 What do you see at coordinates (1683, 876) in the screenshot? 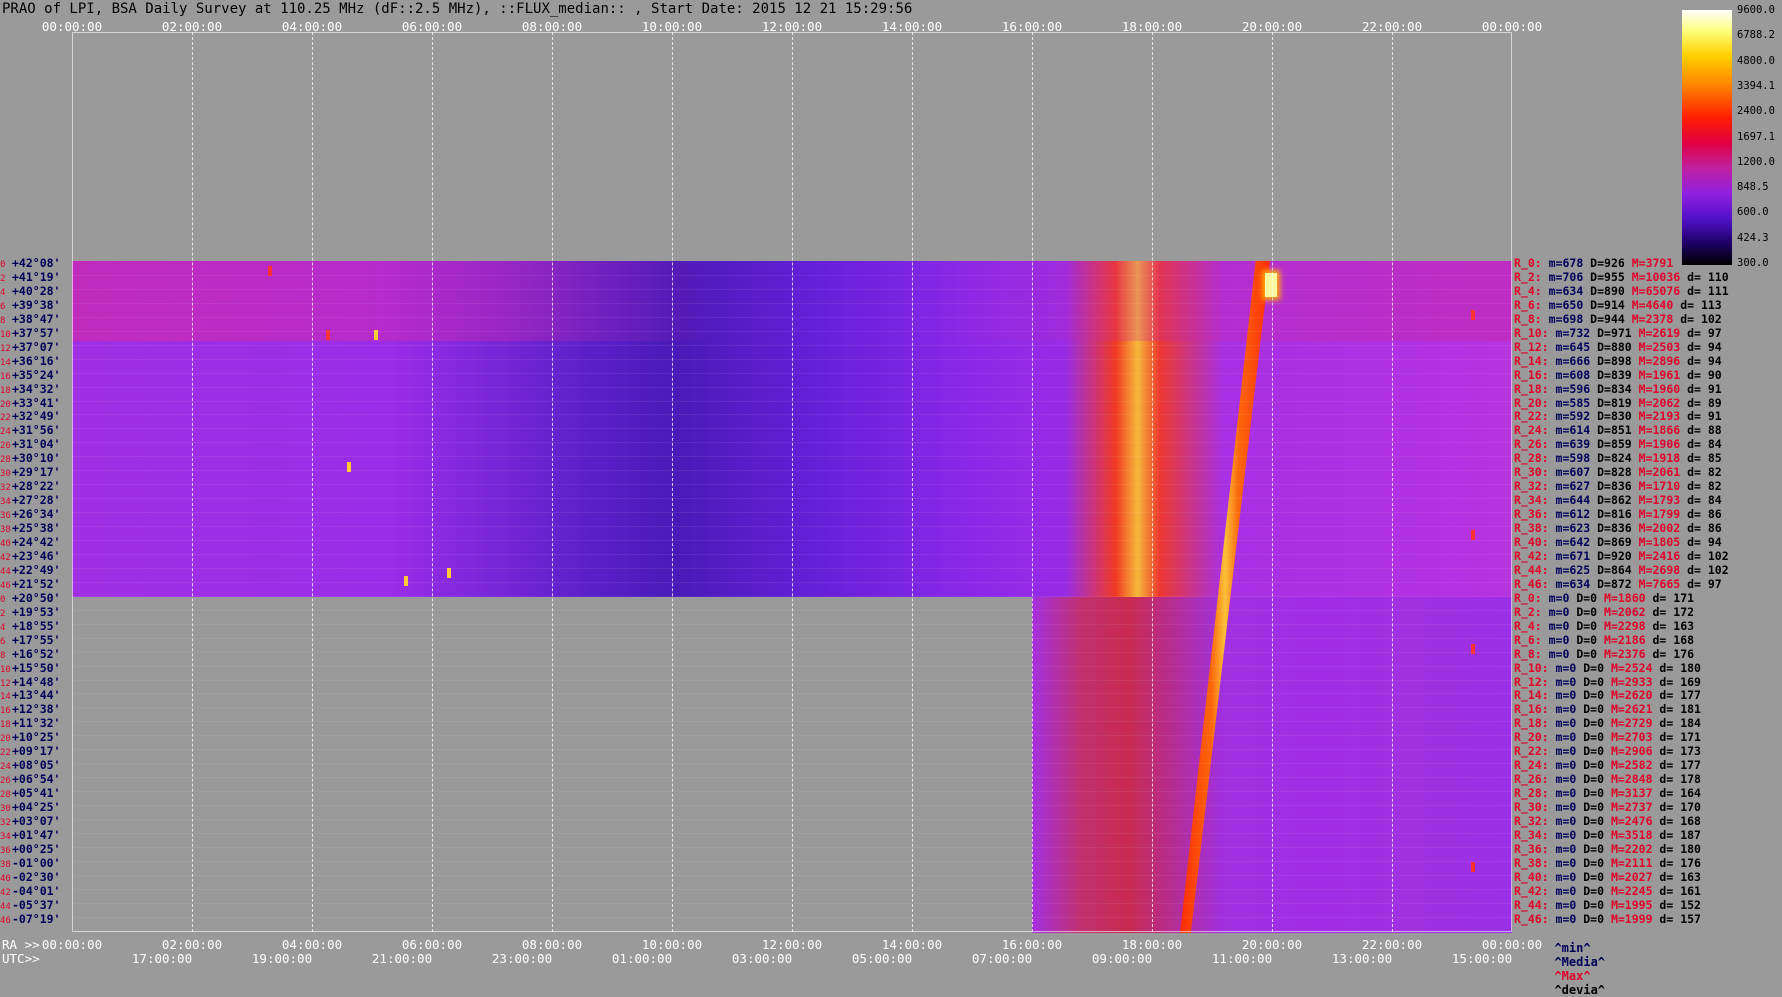
I see `stats-d: d= 163` at bounding box center [1683, 876].